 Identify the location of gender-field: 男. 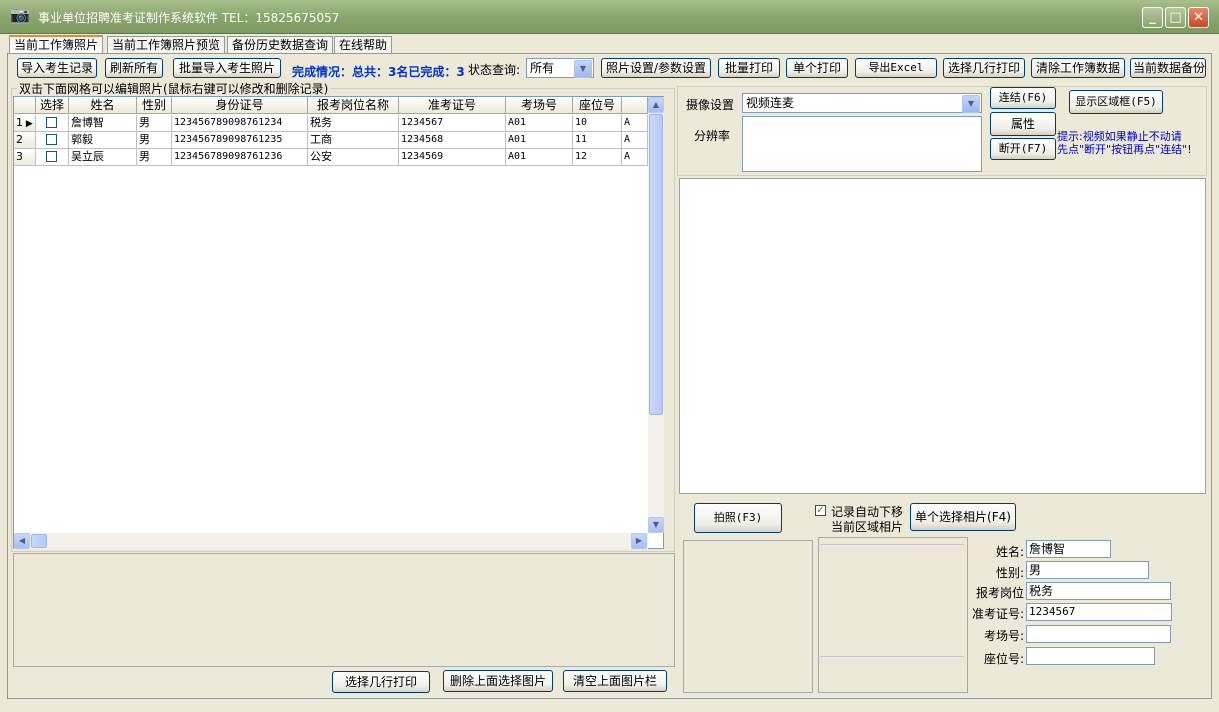
(1087, 570).